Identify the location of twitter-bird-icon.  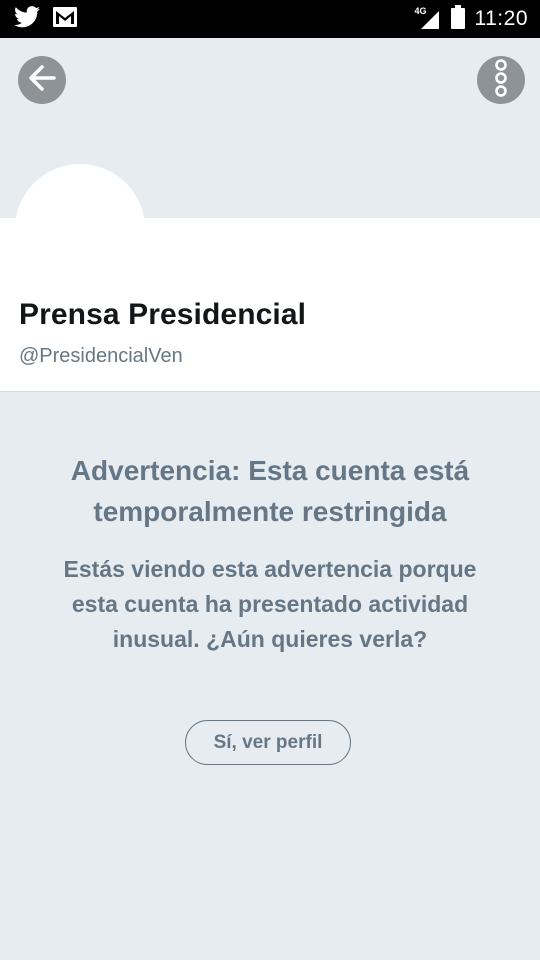
(27, 19).